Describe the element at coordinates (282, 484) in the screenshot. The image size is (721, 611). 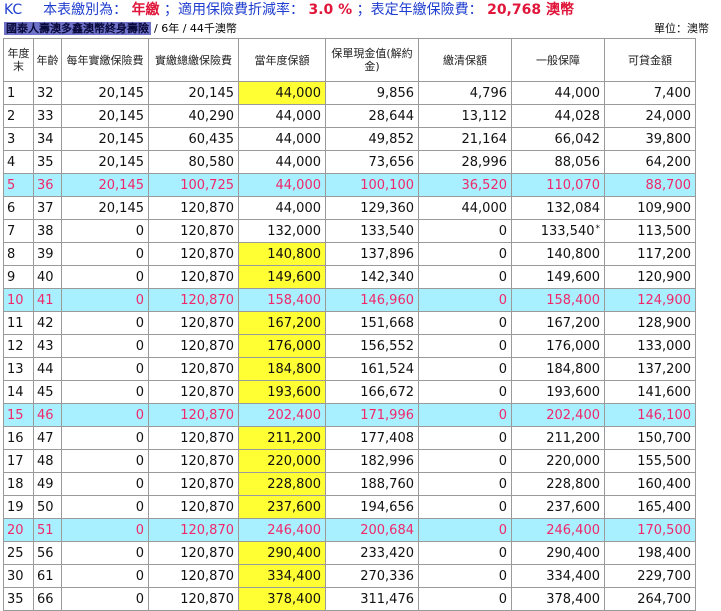
I see `cell-current-sum-assured: 228,800` at that location.